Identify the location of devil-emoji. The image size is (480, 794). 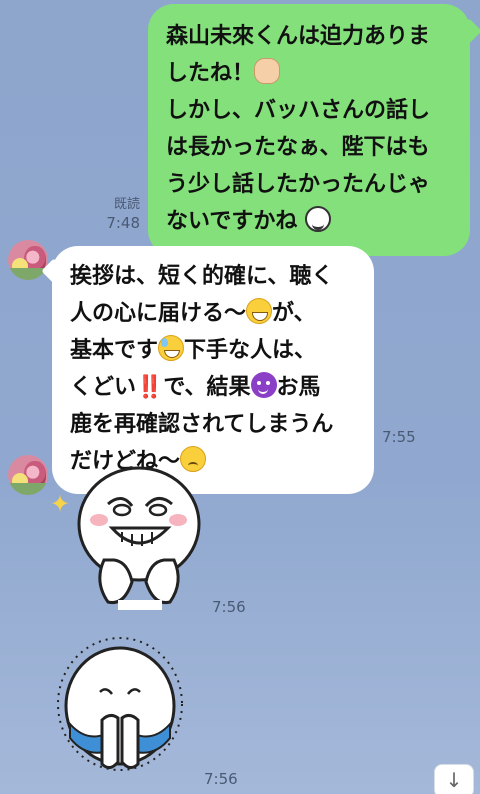
(263, 385).